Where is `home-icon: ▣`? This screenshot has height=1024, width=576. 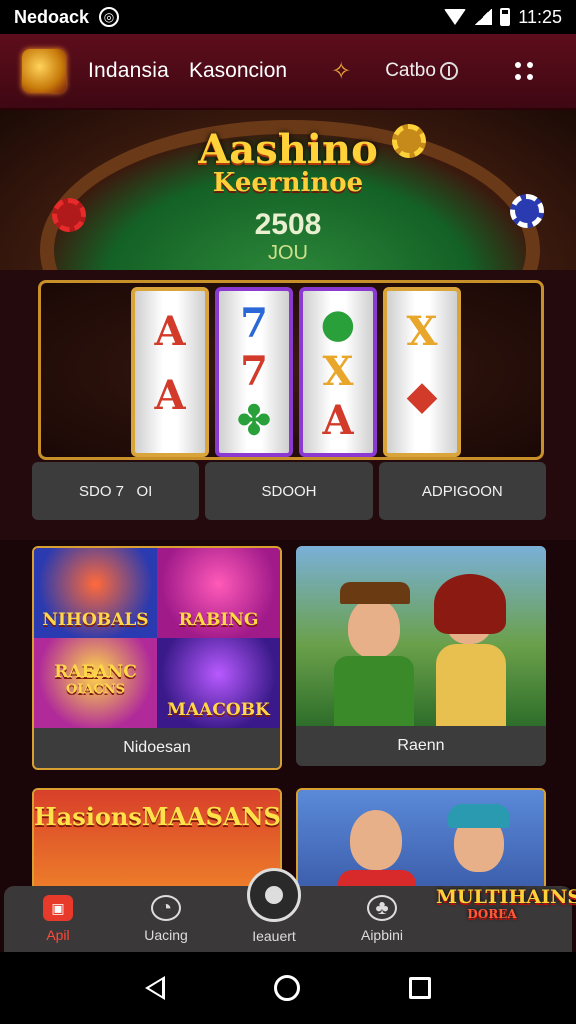 home-icon: ▣ is located at coordinates (58, 908).